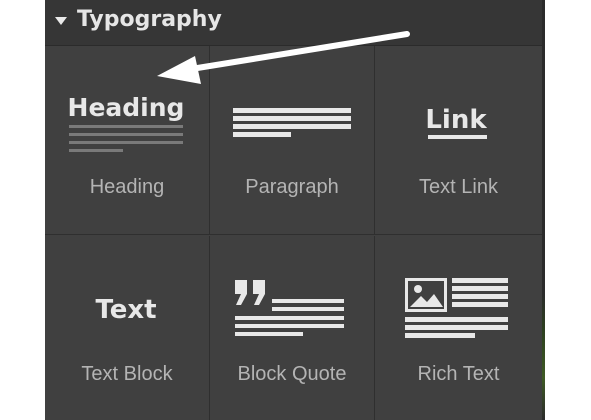 The image size is (591, 420). Describe the element at coordinates (543, 210) in the screenshot. I see `canvas-edge-shadow` at that location.